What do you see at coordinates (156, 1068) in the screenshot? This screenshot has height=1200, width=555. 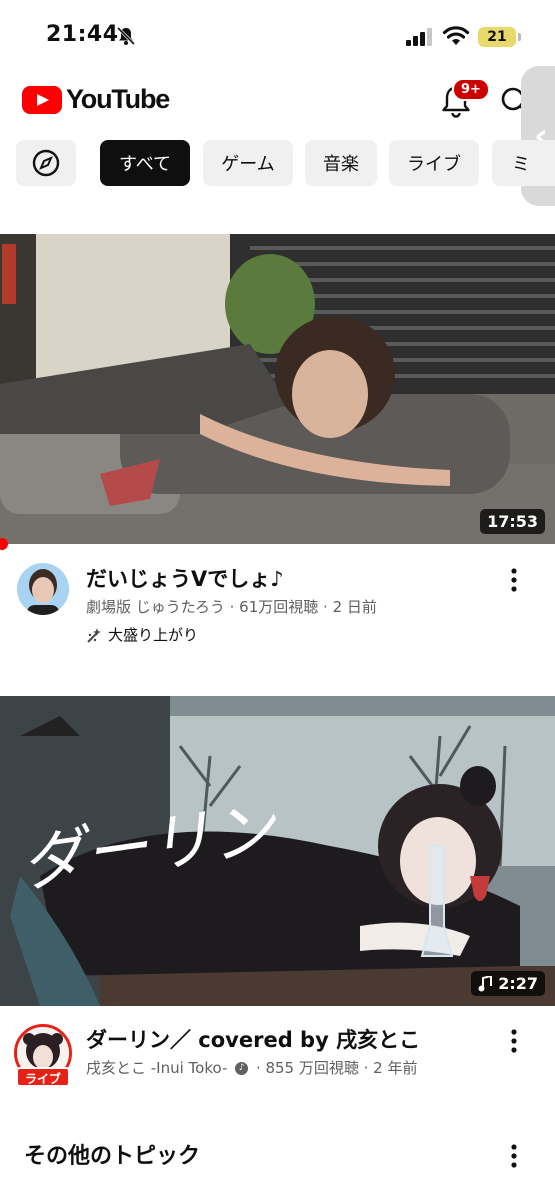 I see `channel-name: 戌亥とこ -Inui Toko-` at bounding box center [156, 1068].